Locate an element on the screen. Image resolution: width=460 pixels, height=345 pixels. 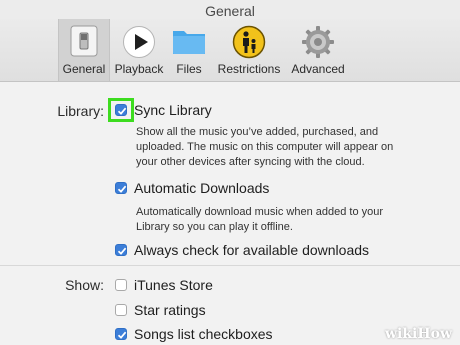
check-downloads-checkbox is located at coordinates (121, 250).